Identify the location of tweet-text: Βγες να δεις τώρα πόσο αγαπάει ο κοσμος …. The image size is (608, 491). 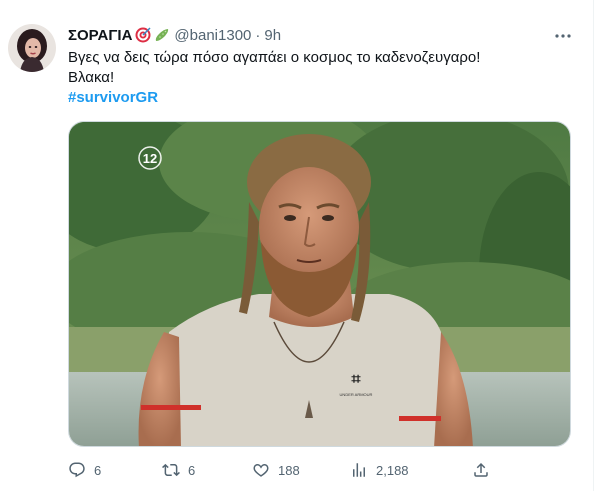
(318, 78).